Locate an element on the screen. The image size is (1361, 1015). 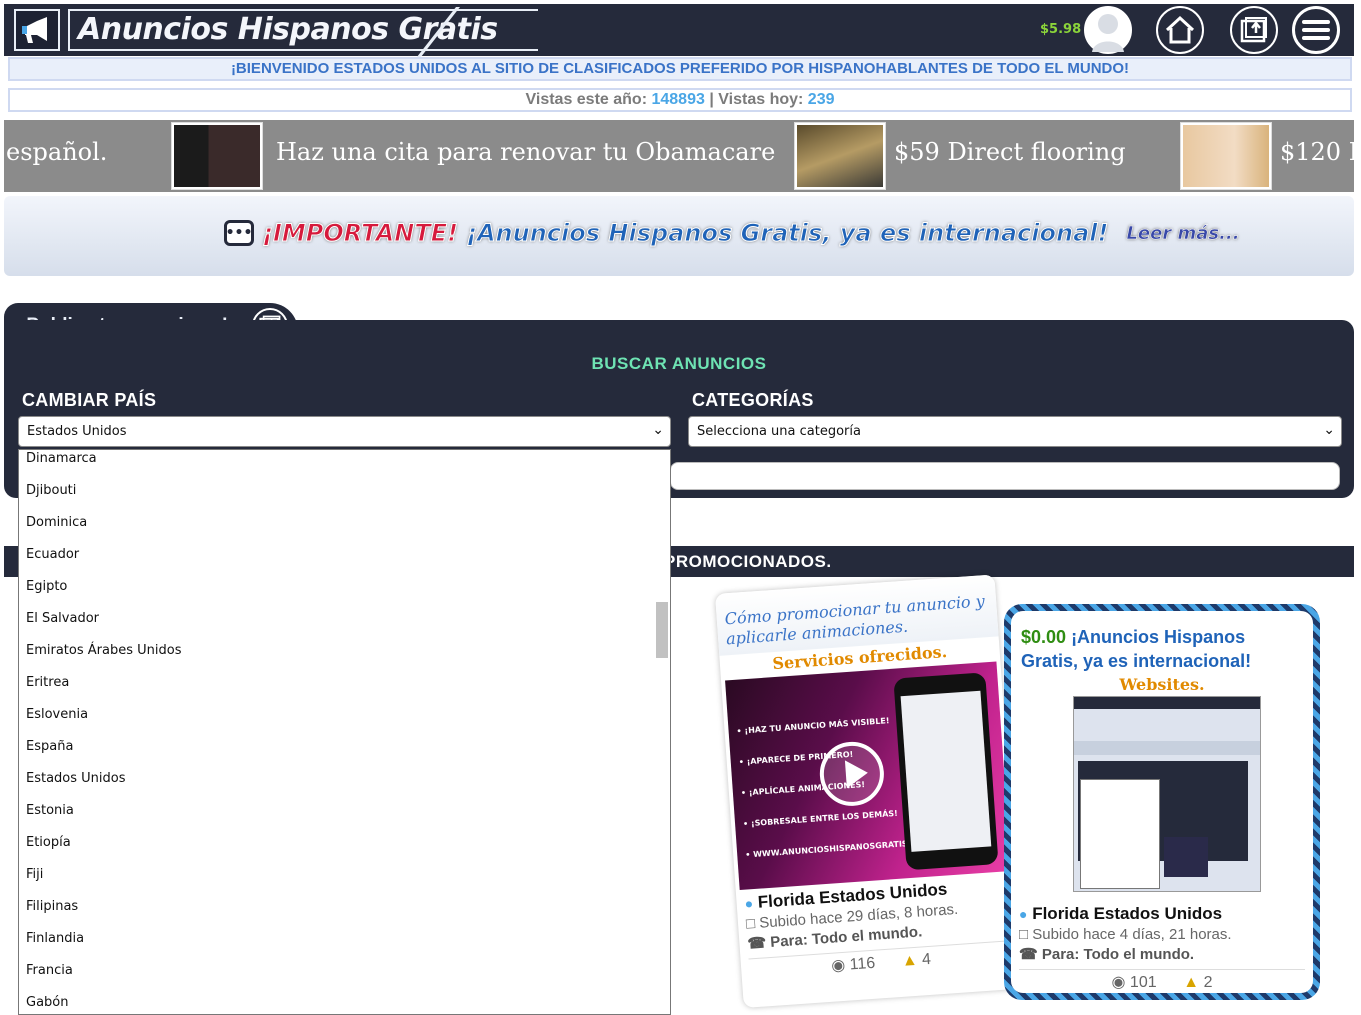
publish-ad-icon is located at coordinates (1254, 30).